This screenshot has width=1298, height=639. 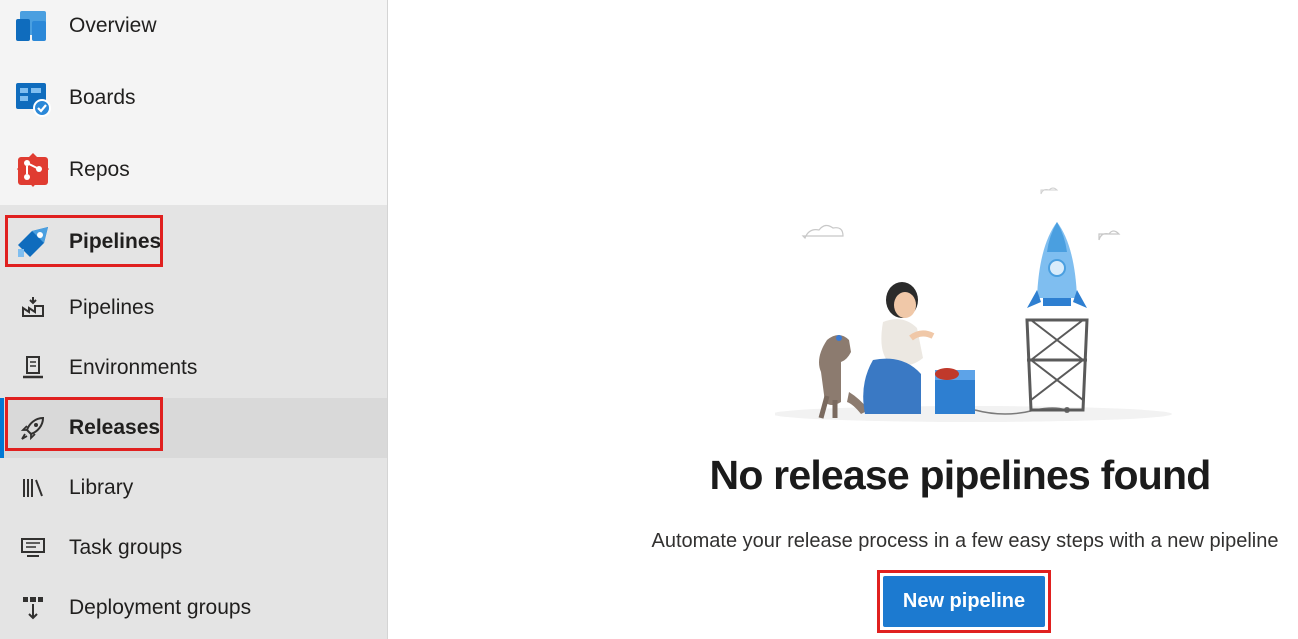 What do you see at coordinates (33, 488) in the screenshot?
I see `library-icon` at bounding box center [33, 488].